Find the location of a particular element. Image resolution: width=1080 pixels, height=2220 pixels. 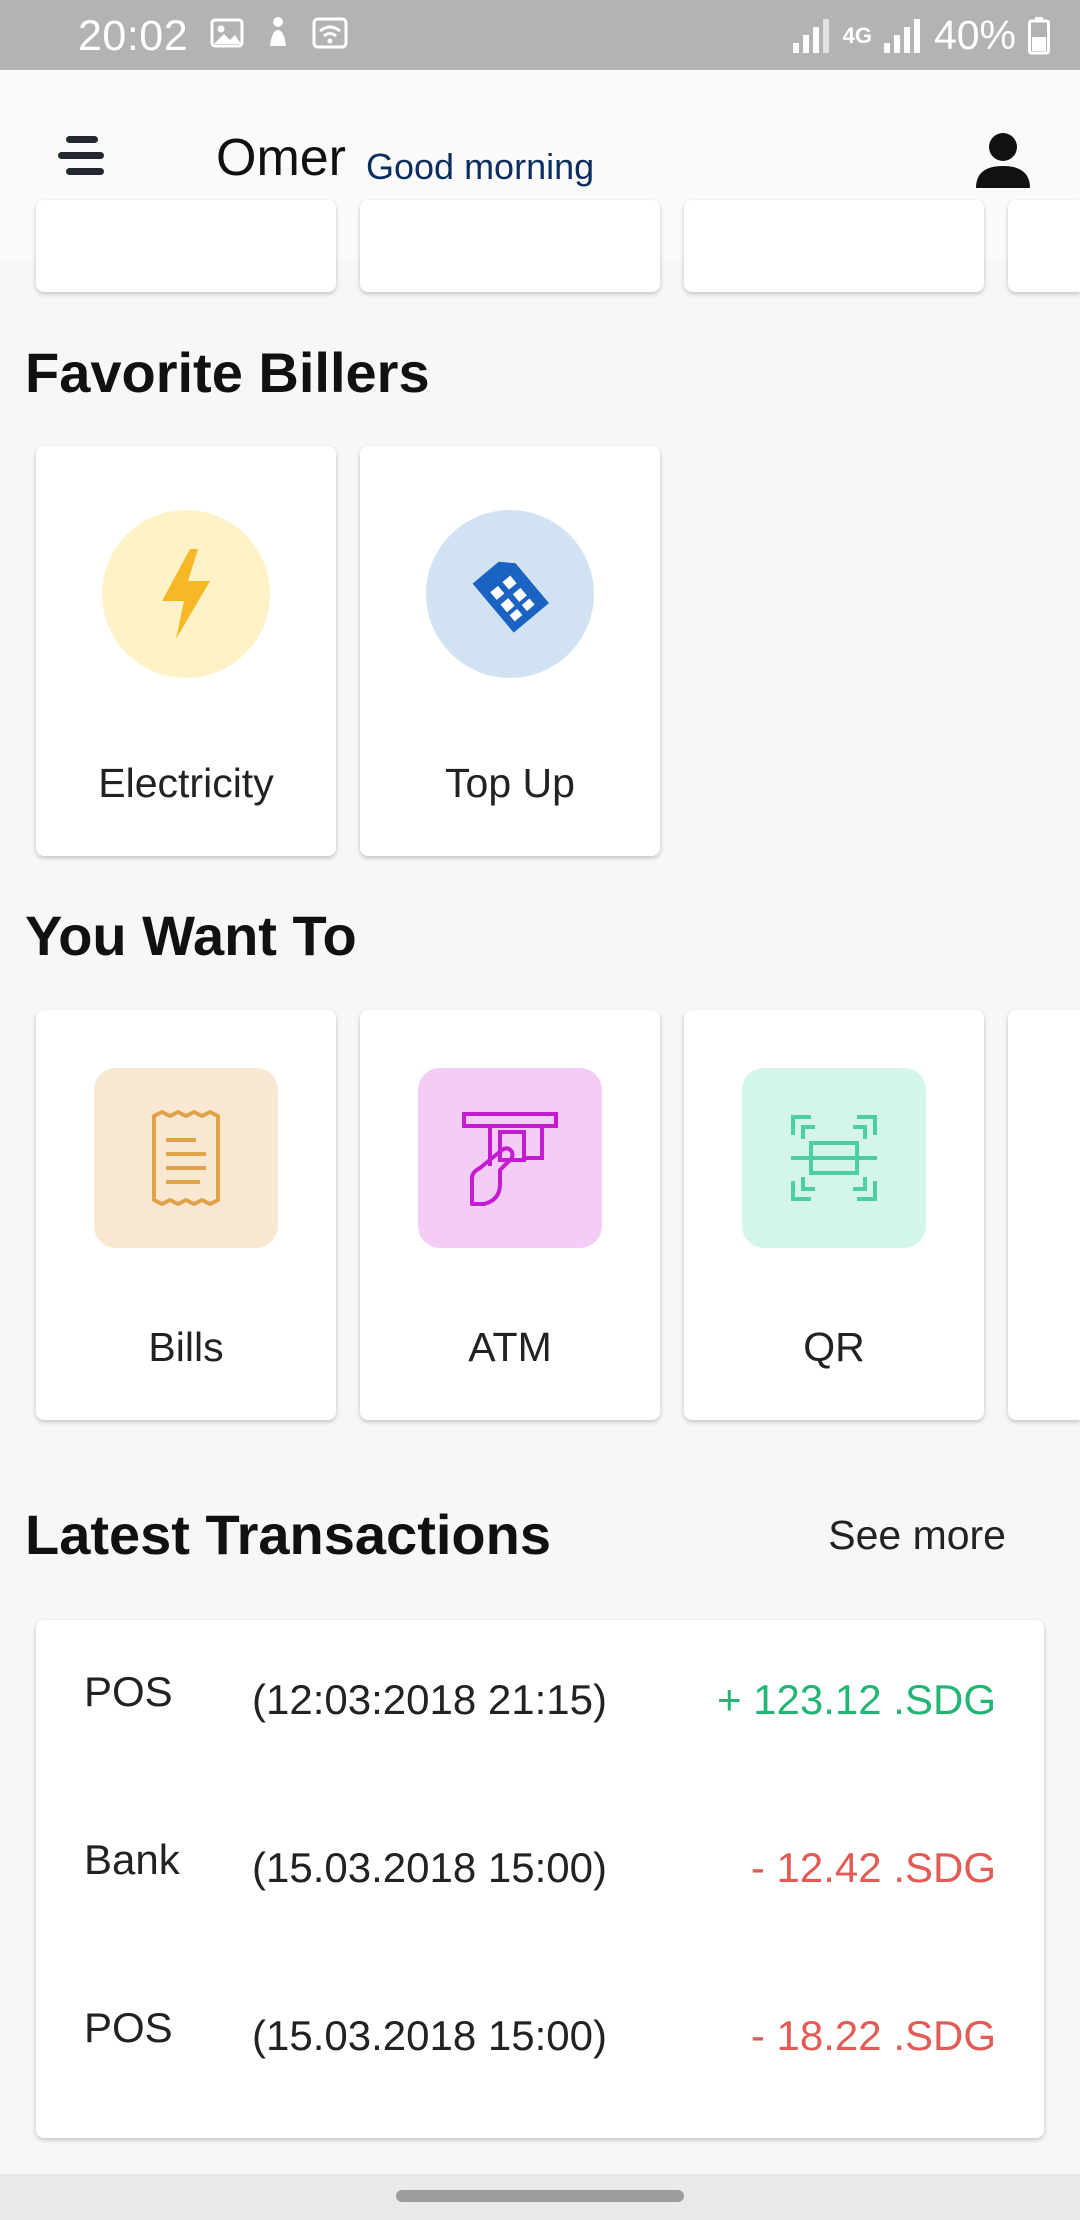

transaction-row: POS (12:03:2018 21:15) + 123.12 .SDG is located at coordinates (540, 1728).